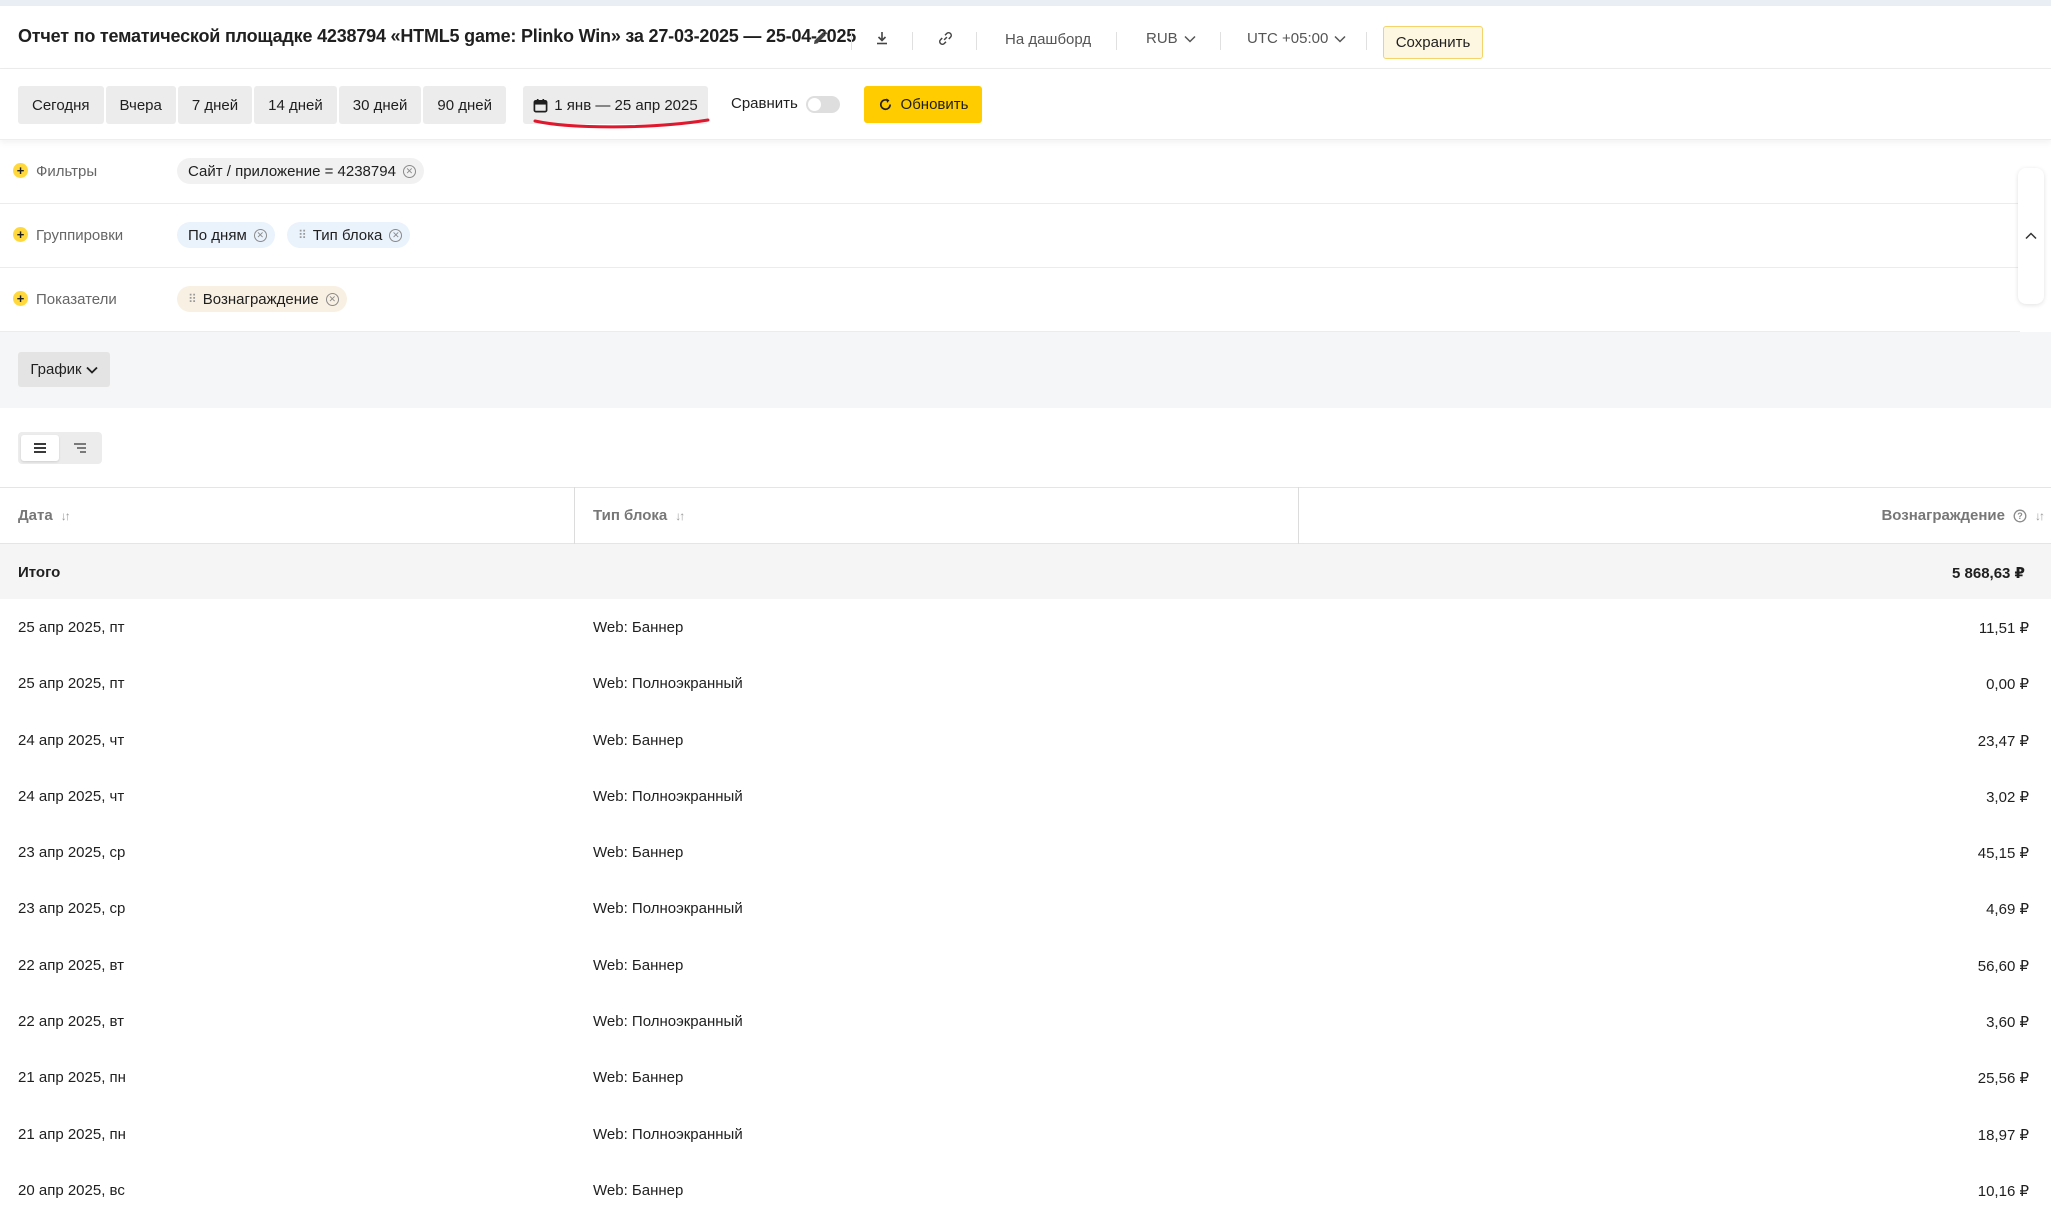 This screenshot has height=1219, width=2051. What do you see at coordinates (1162, 38) in the screenshot?
I see `currency-value: RUB` at bounding box center [1162, 38].